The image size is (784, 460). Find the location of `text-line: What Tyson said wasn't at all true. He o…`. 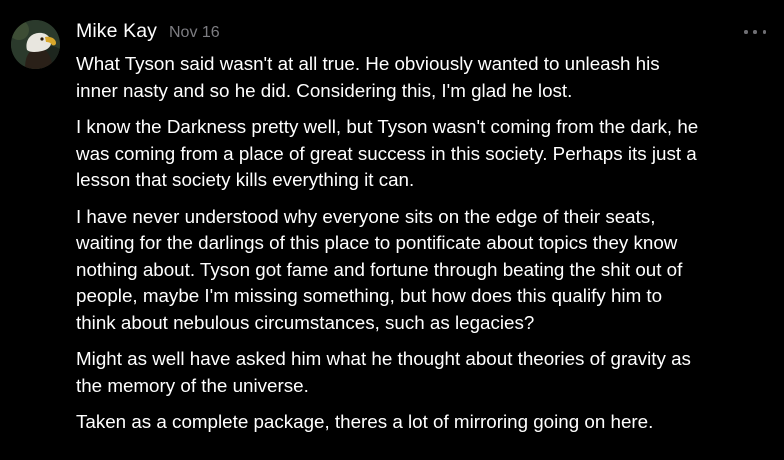

text-line: What Tyson said wasn't at all true. He o… is located at coordinates (368, 63).